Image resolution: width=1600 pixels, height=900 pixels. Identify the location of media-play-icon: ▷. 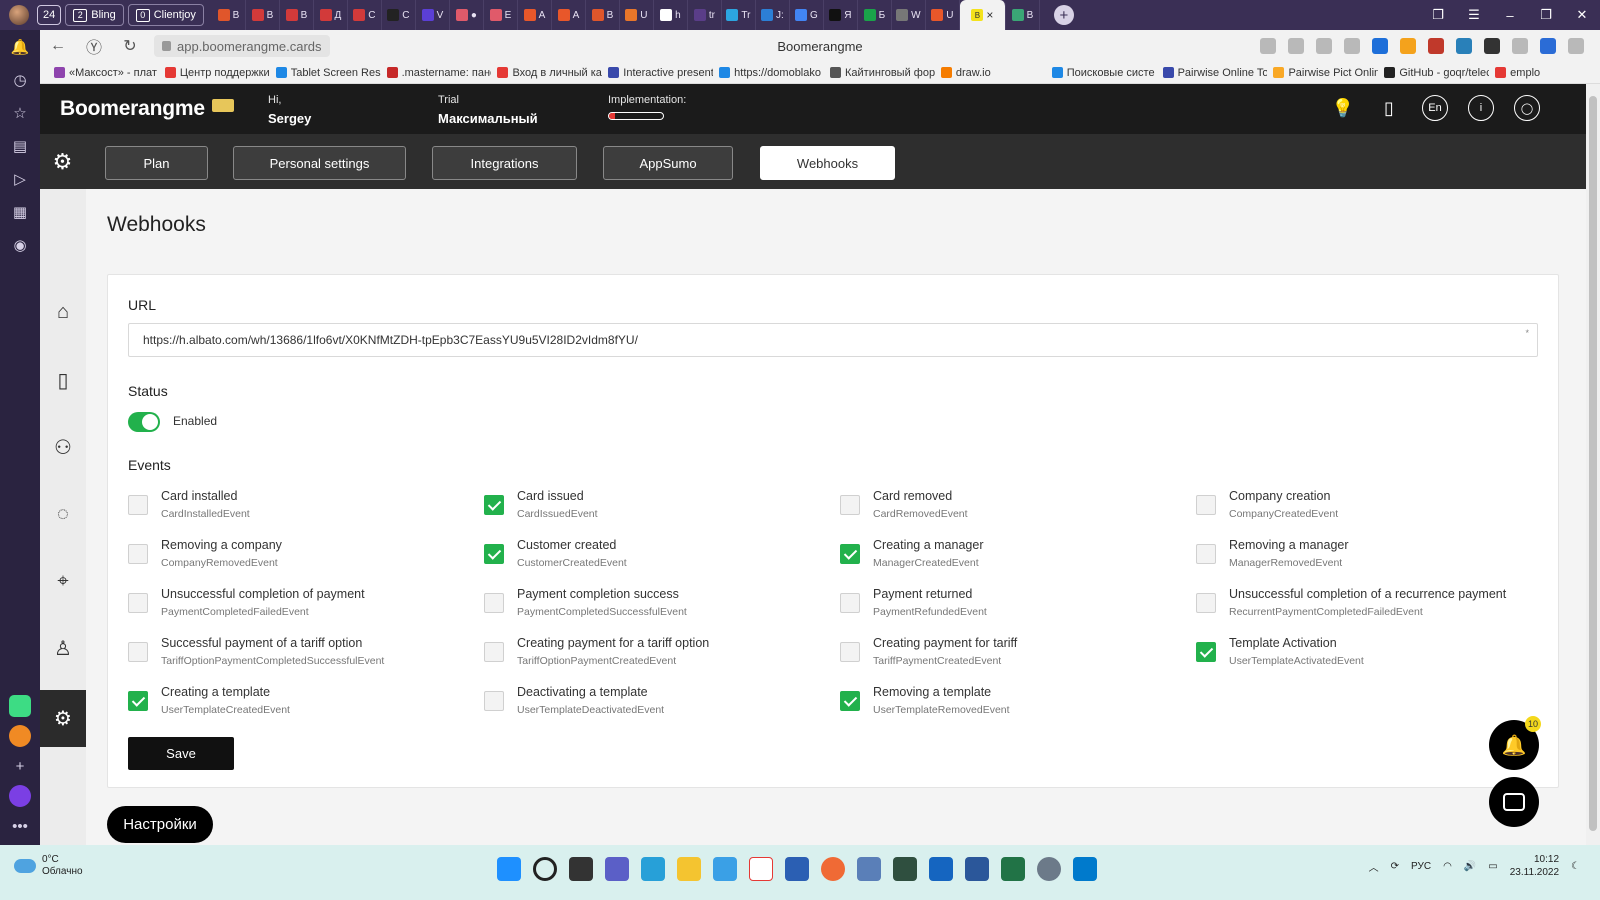
(20, 178).